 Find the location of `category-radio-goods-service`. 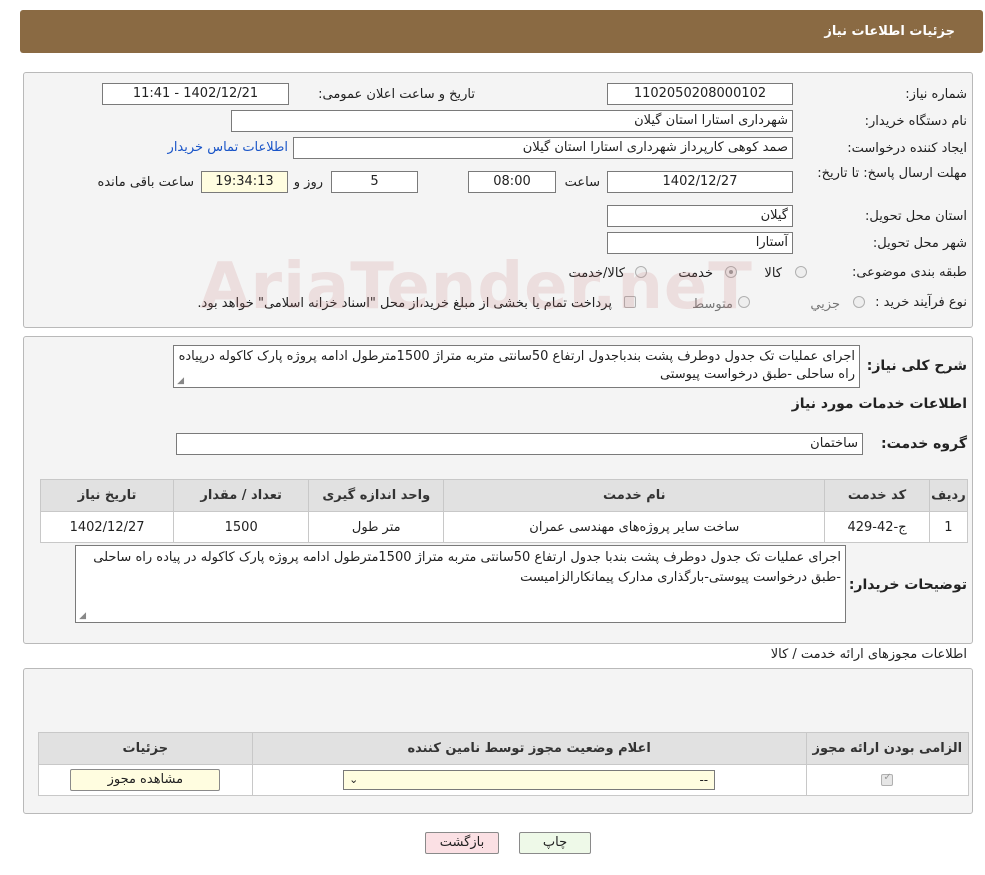

category-radio-goods-service is located at coordinates (641, 272).